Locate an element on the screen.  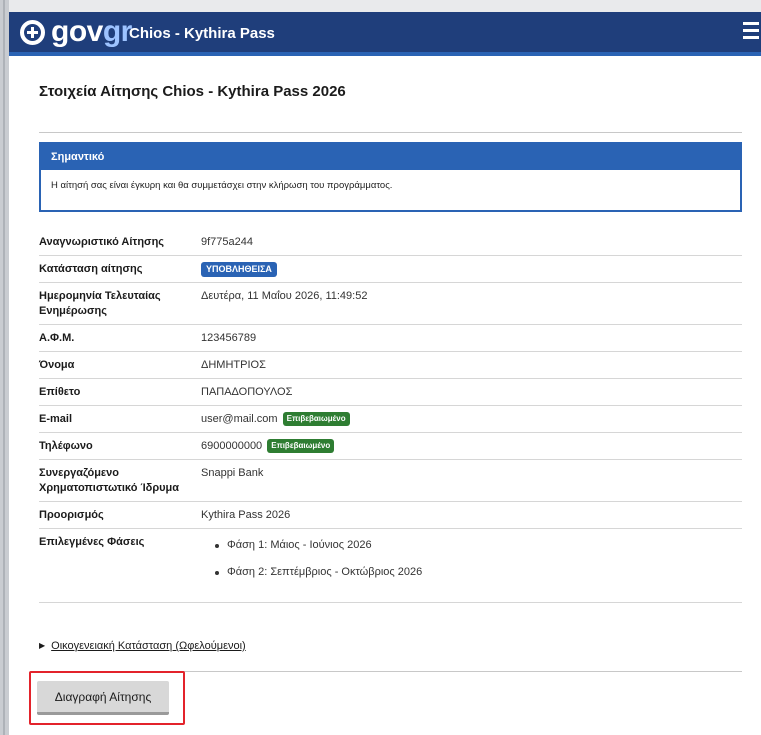
window-frame-left is located at coordinates (4, 367).